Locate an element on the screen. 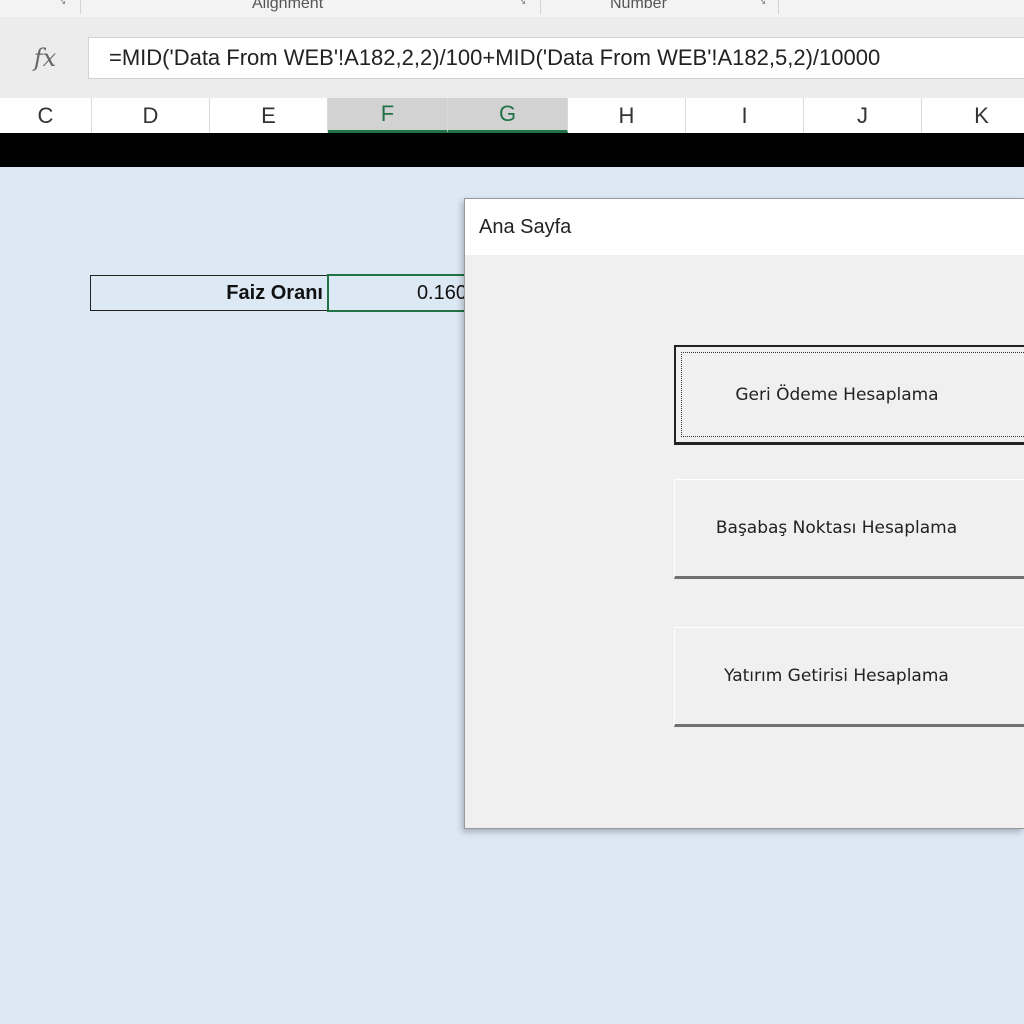  insert-function-button: fx is located at coordinates (45, 58).